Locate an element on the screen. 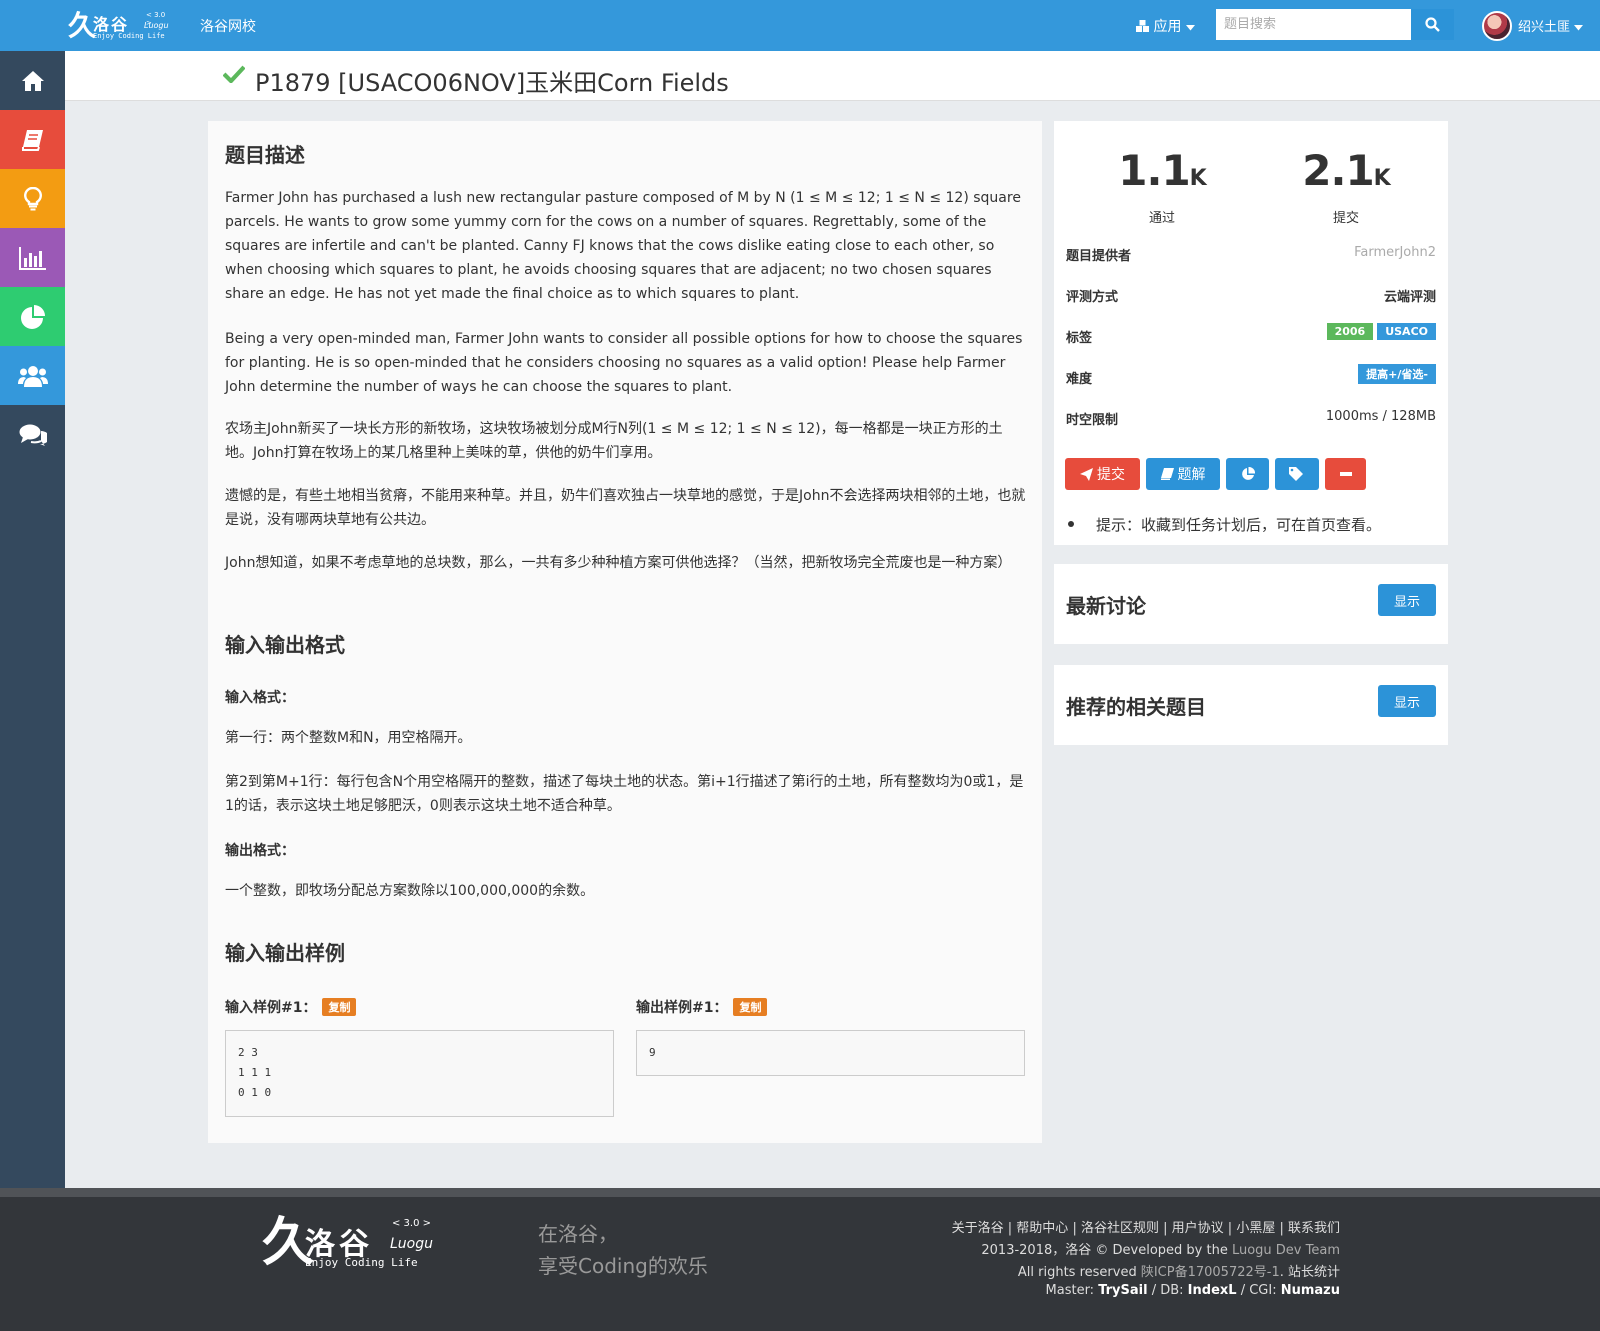 The width and height of the screenshot is (1600, 1331). passed-count: 1.1K is located at coordinates (1162, 170).